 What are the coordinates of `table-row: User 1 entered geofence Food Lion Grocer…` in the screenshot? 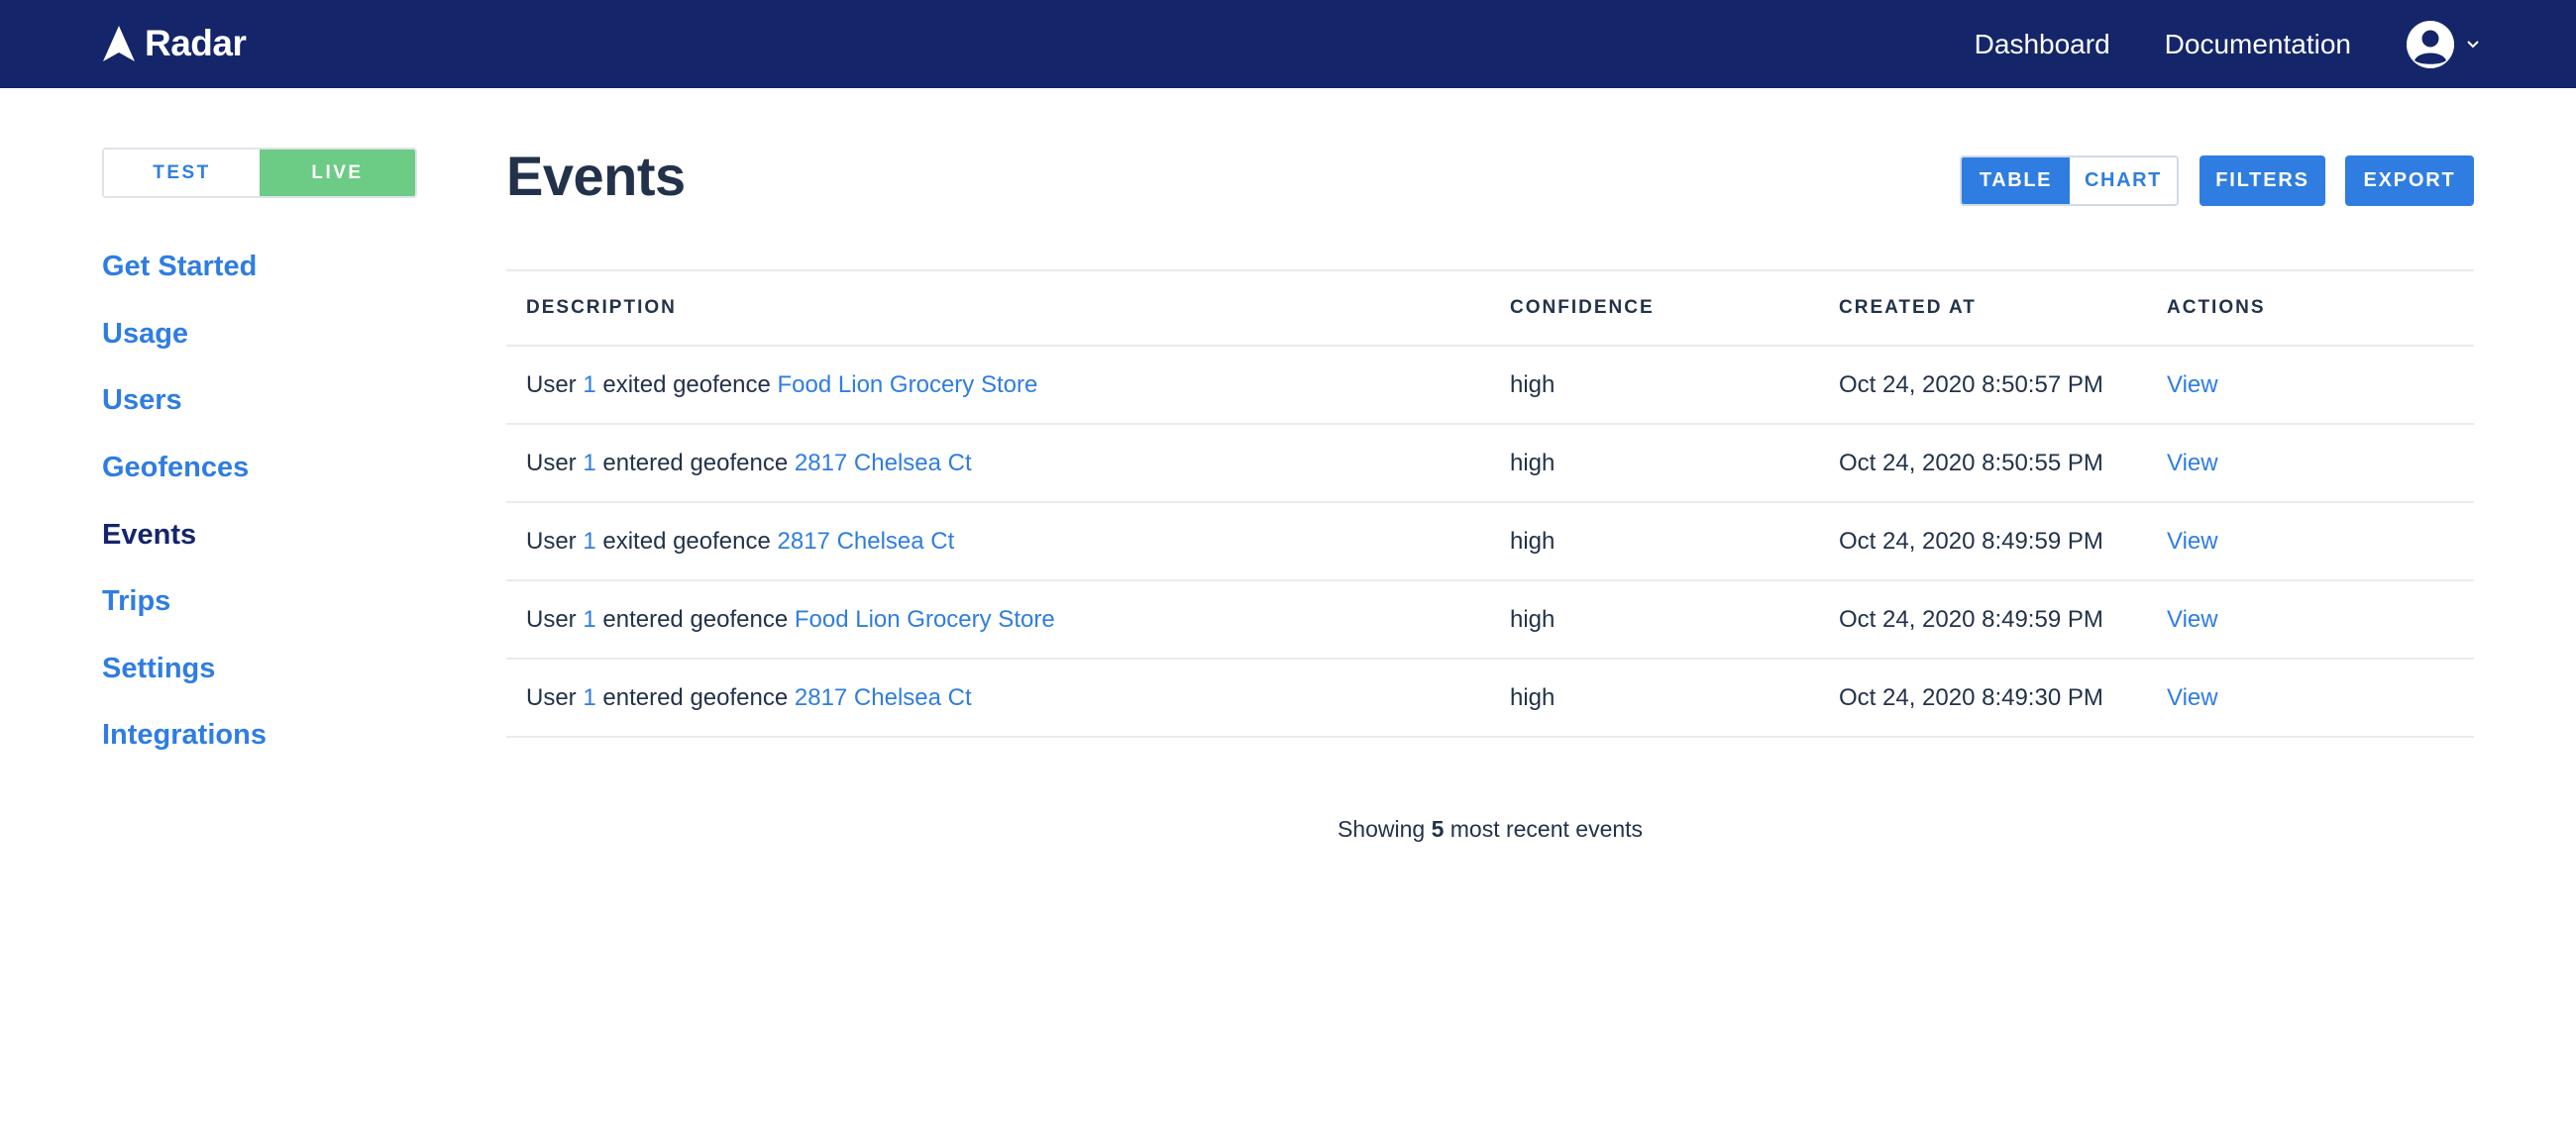 It's located at (1490, 621).